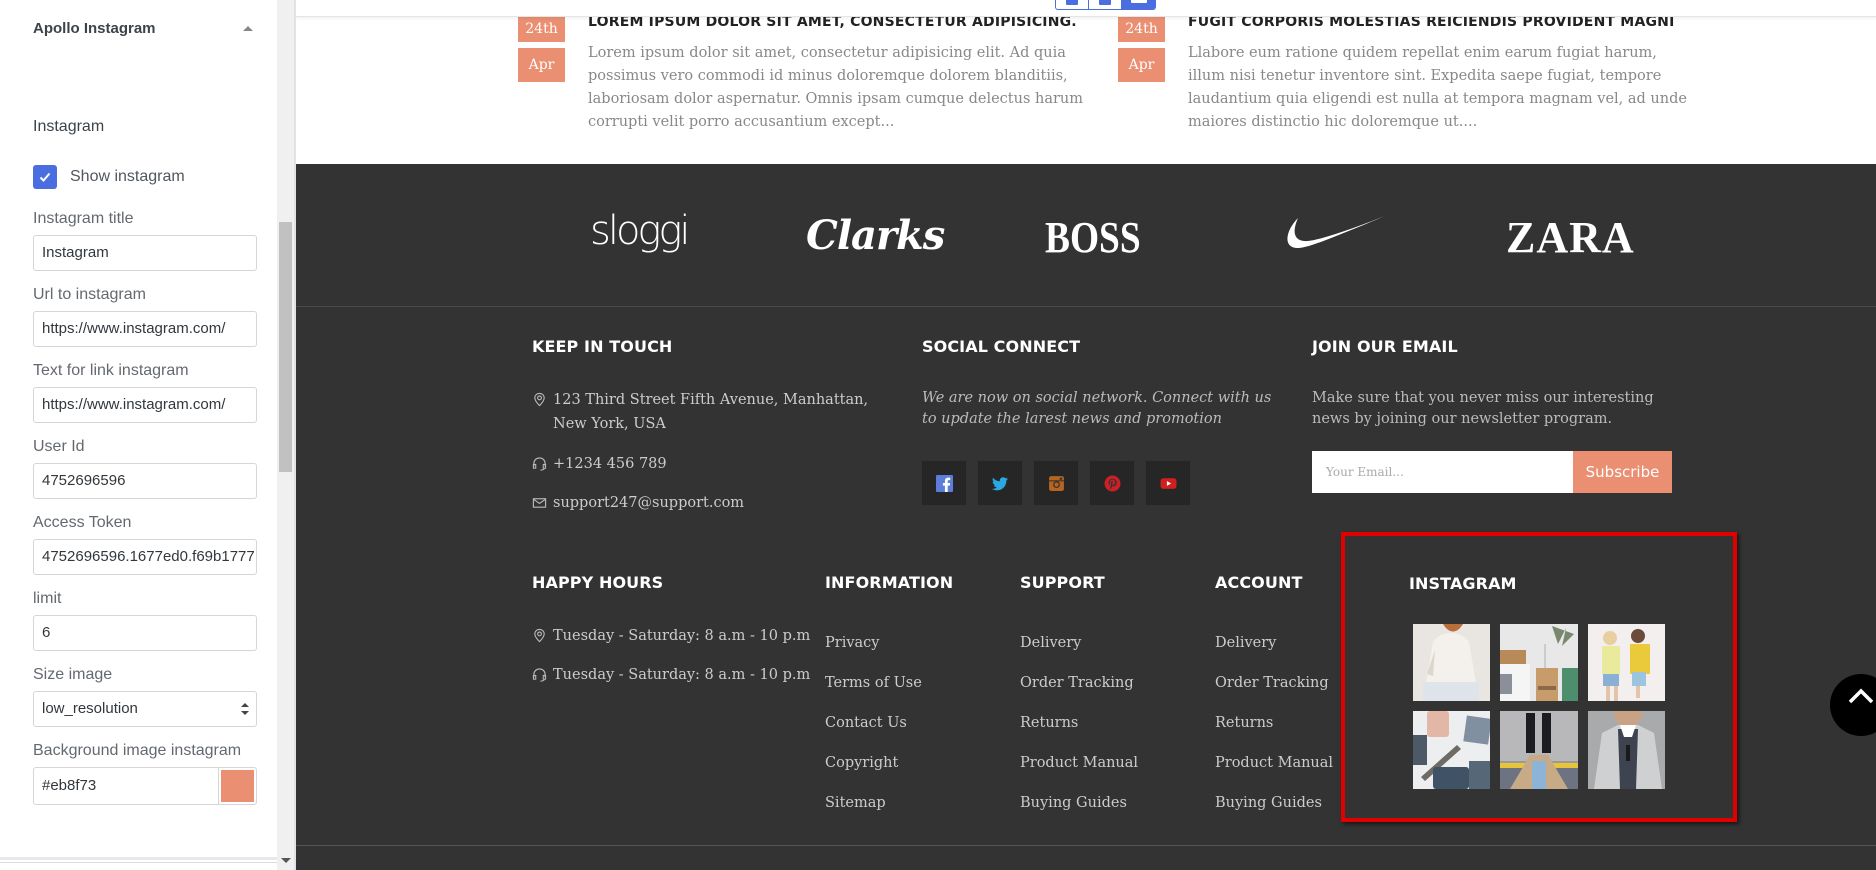 The height and width of the screenshot is (870, 1876). What do you see at coordinates (873, 733) in the screenshot?
I see `footer-link-contact: Contact Us` at bounding box center [873, 733].